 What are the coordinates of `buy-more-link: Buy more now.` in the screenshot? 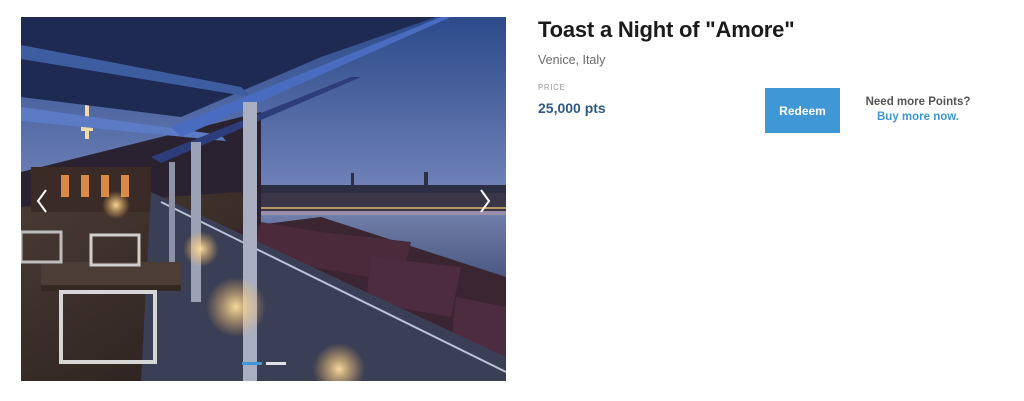 It's located at (918, 117).